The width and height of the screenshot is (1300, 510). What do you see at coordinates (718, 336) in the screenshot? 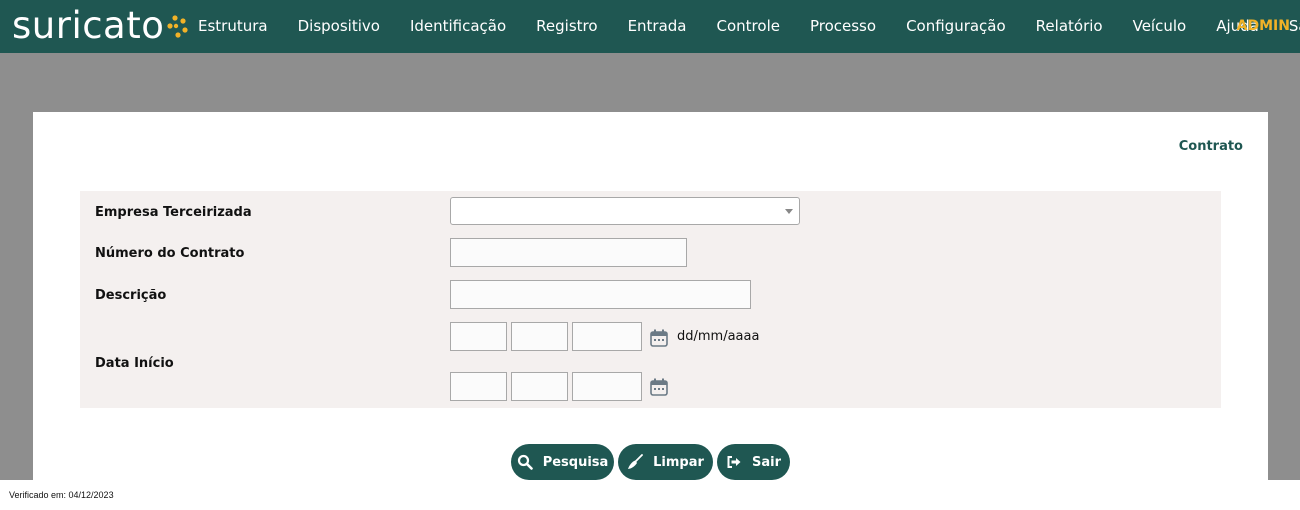
I see `date-format-hint: dd/mm/aaaa` at bounding box center [718, 336].